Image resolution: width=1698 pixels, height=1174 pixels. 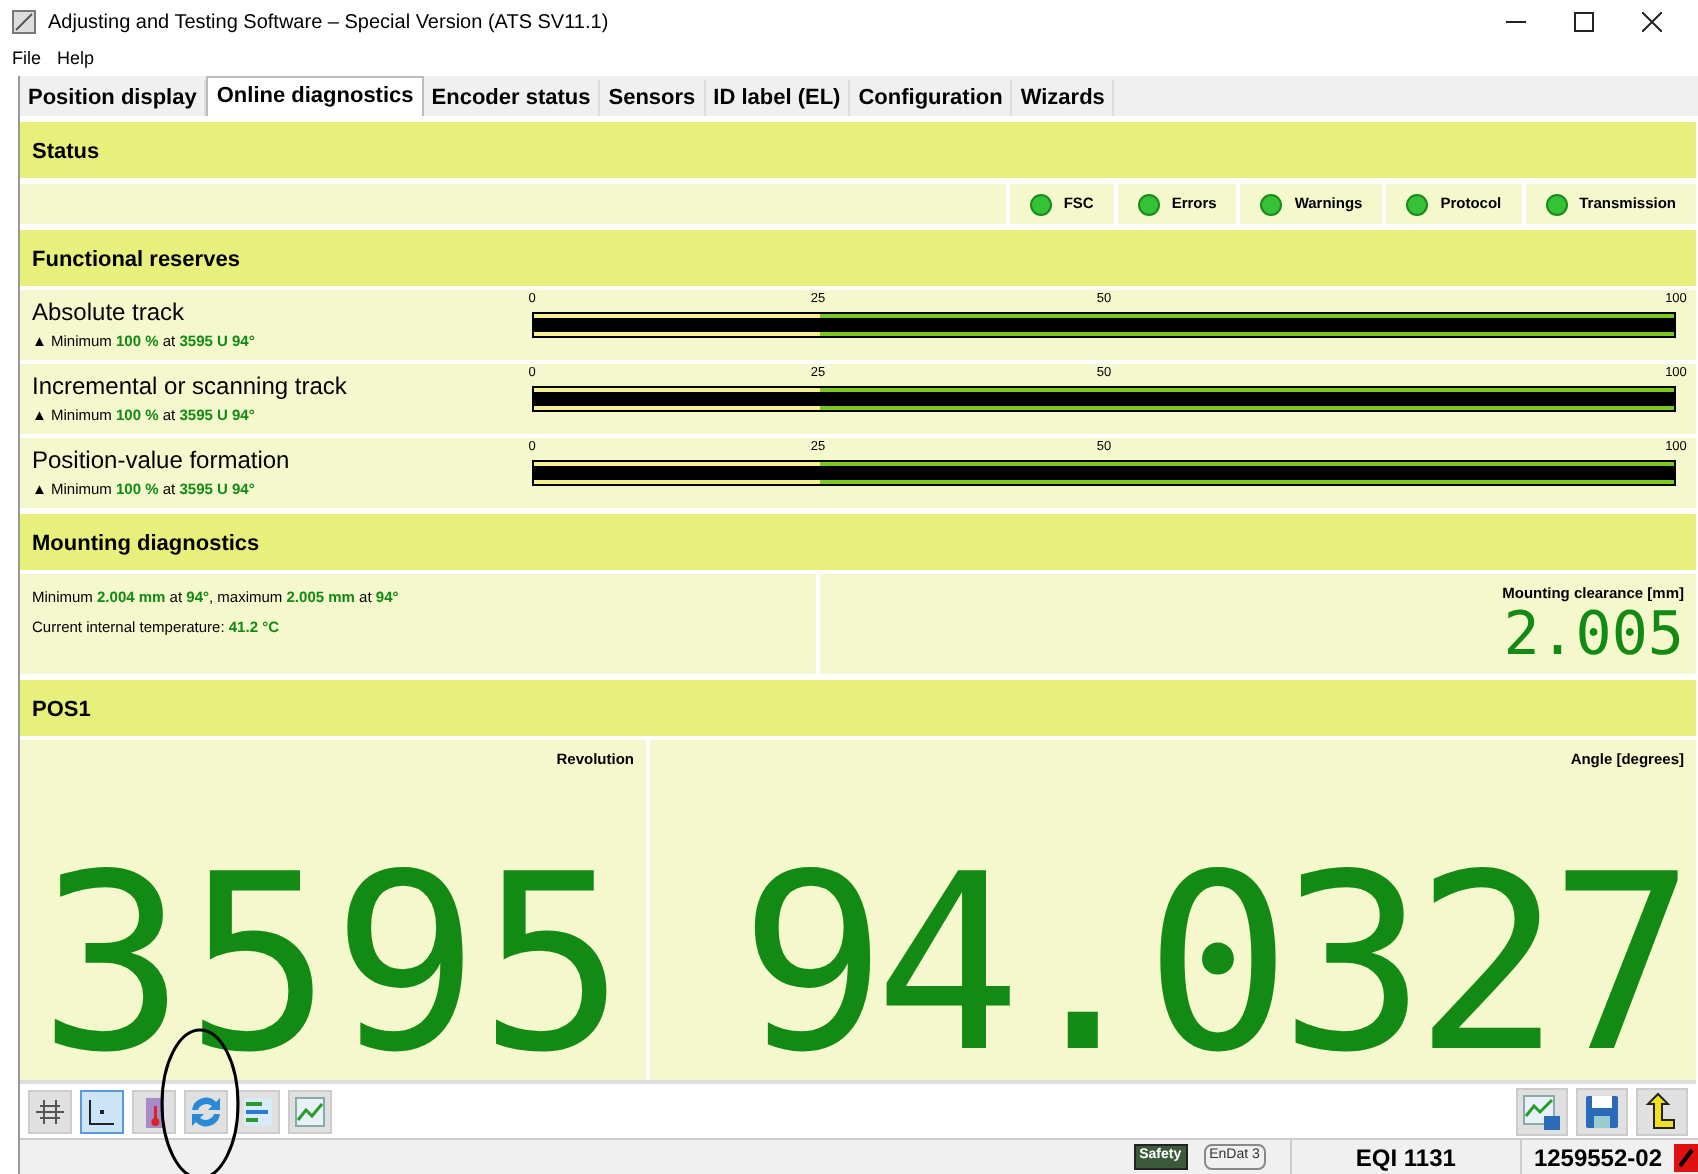 I want to click on grid-icon, so click(x=50, y=1111).